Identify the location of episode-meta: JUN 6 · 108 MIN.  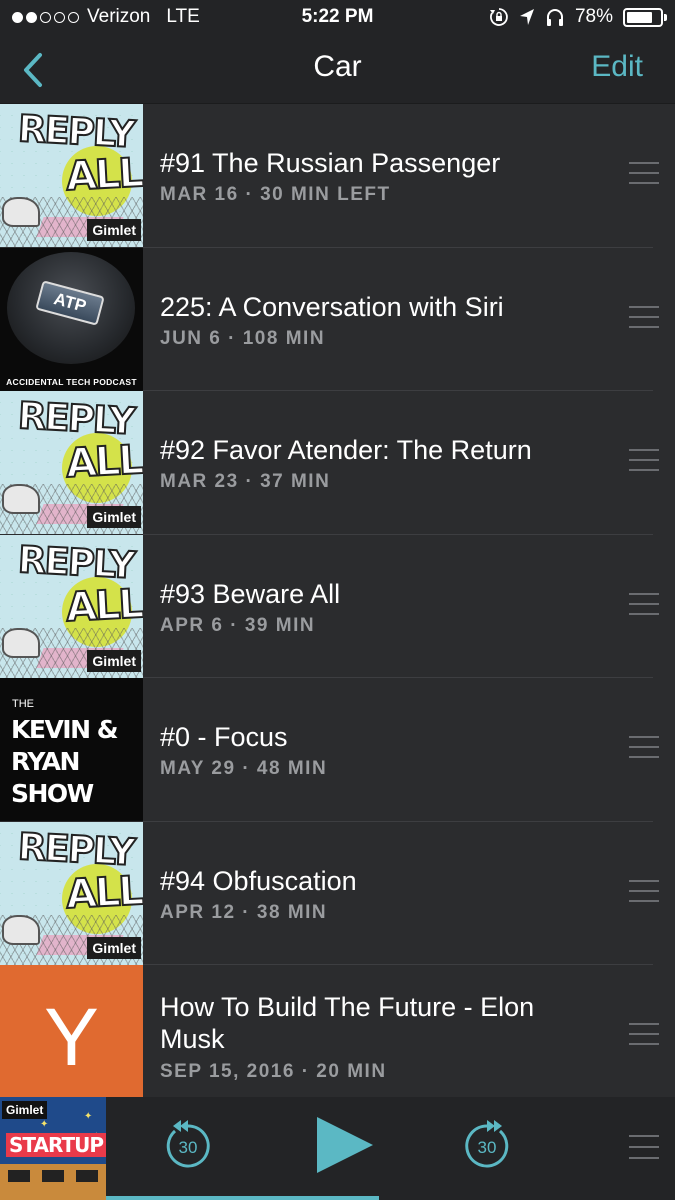
(243, 338).